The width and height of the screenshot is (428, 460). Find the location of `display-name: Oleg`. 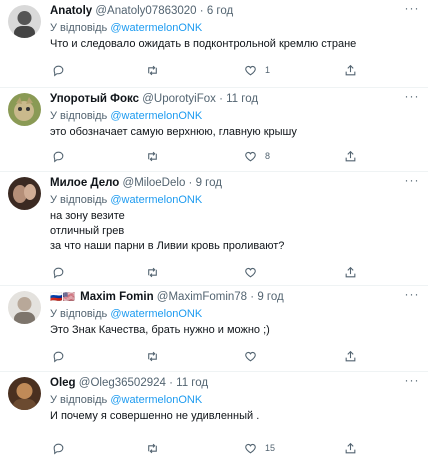

display-name: Oleg is located at coordinates (63, 383).